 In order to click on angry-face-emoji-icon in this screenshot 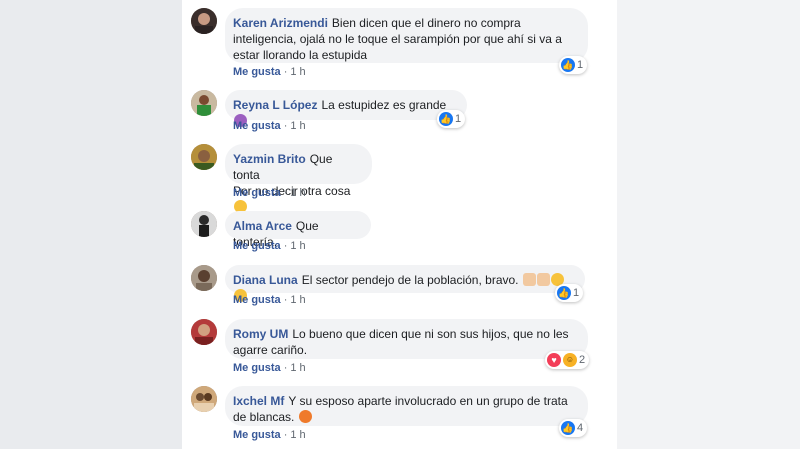, I will do `click(305, 416)`.